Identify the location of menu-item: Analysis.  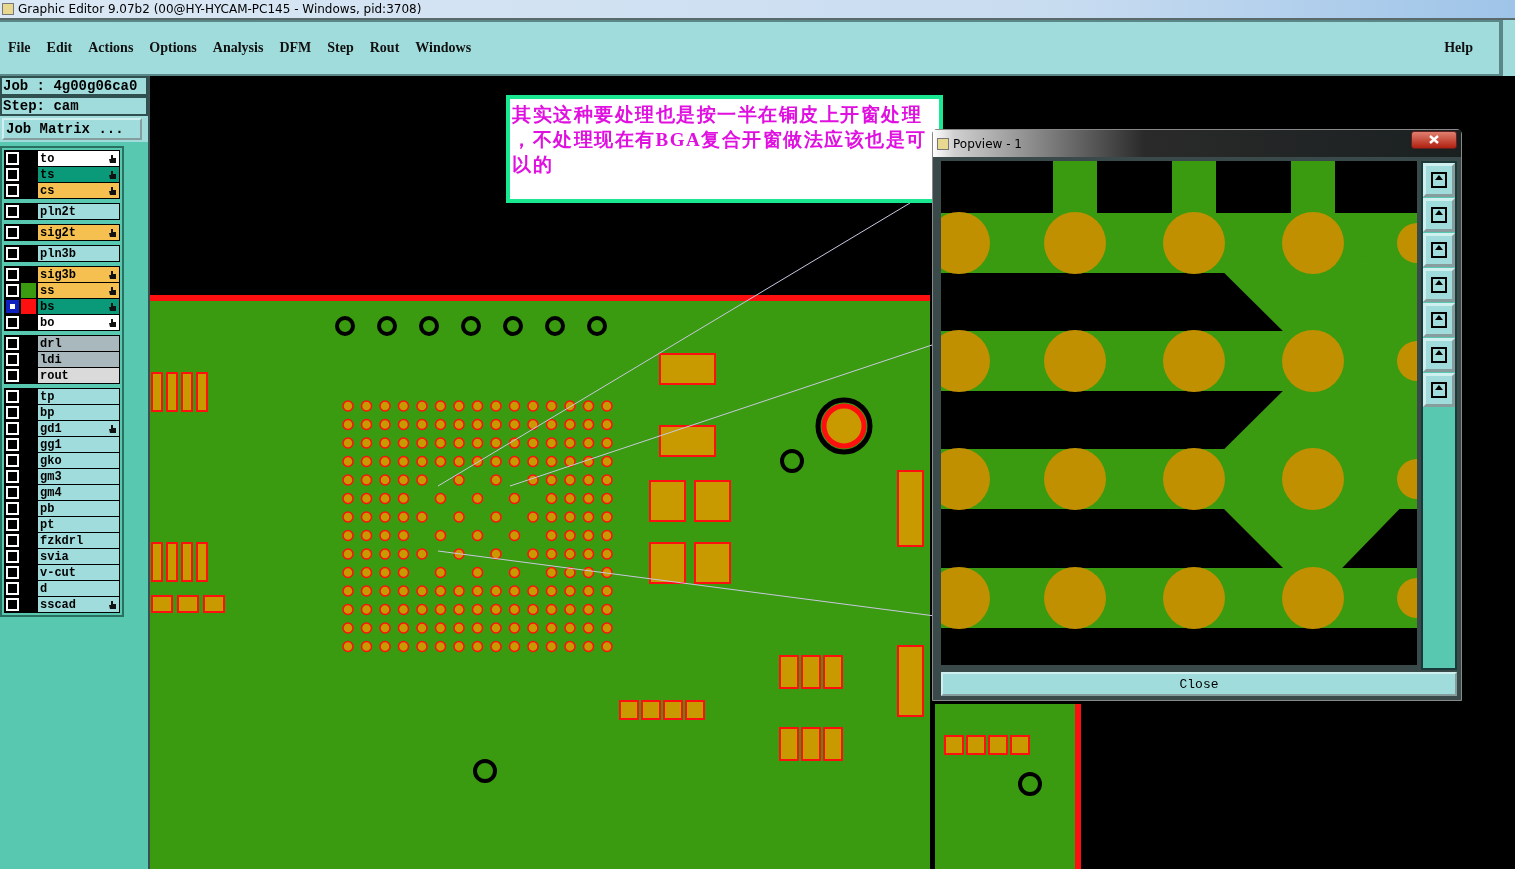
(238, 48).